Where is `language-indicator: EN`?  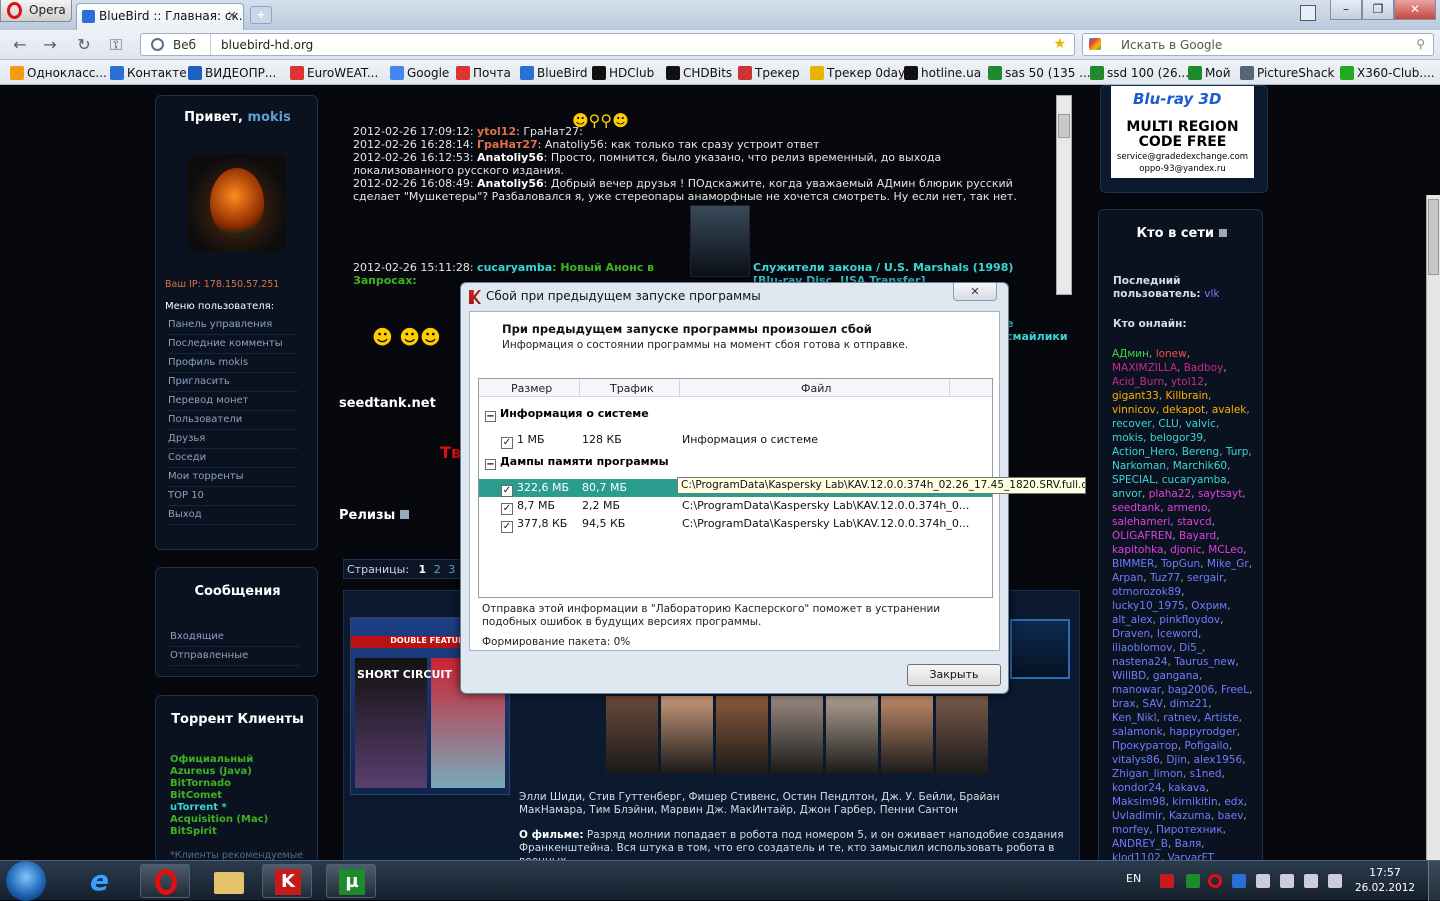
language-indicator: EN is located at coordinates (1133, 878).